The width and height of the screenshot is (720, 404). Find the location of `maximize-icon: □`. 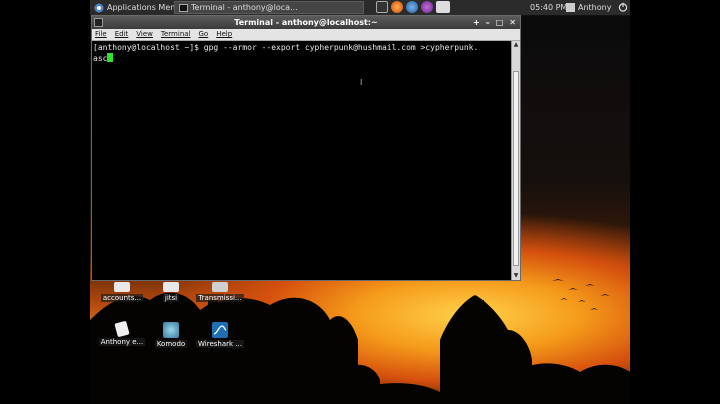

maximize-icon: □ is located at coordinates (500, 22).